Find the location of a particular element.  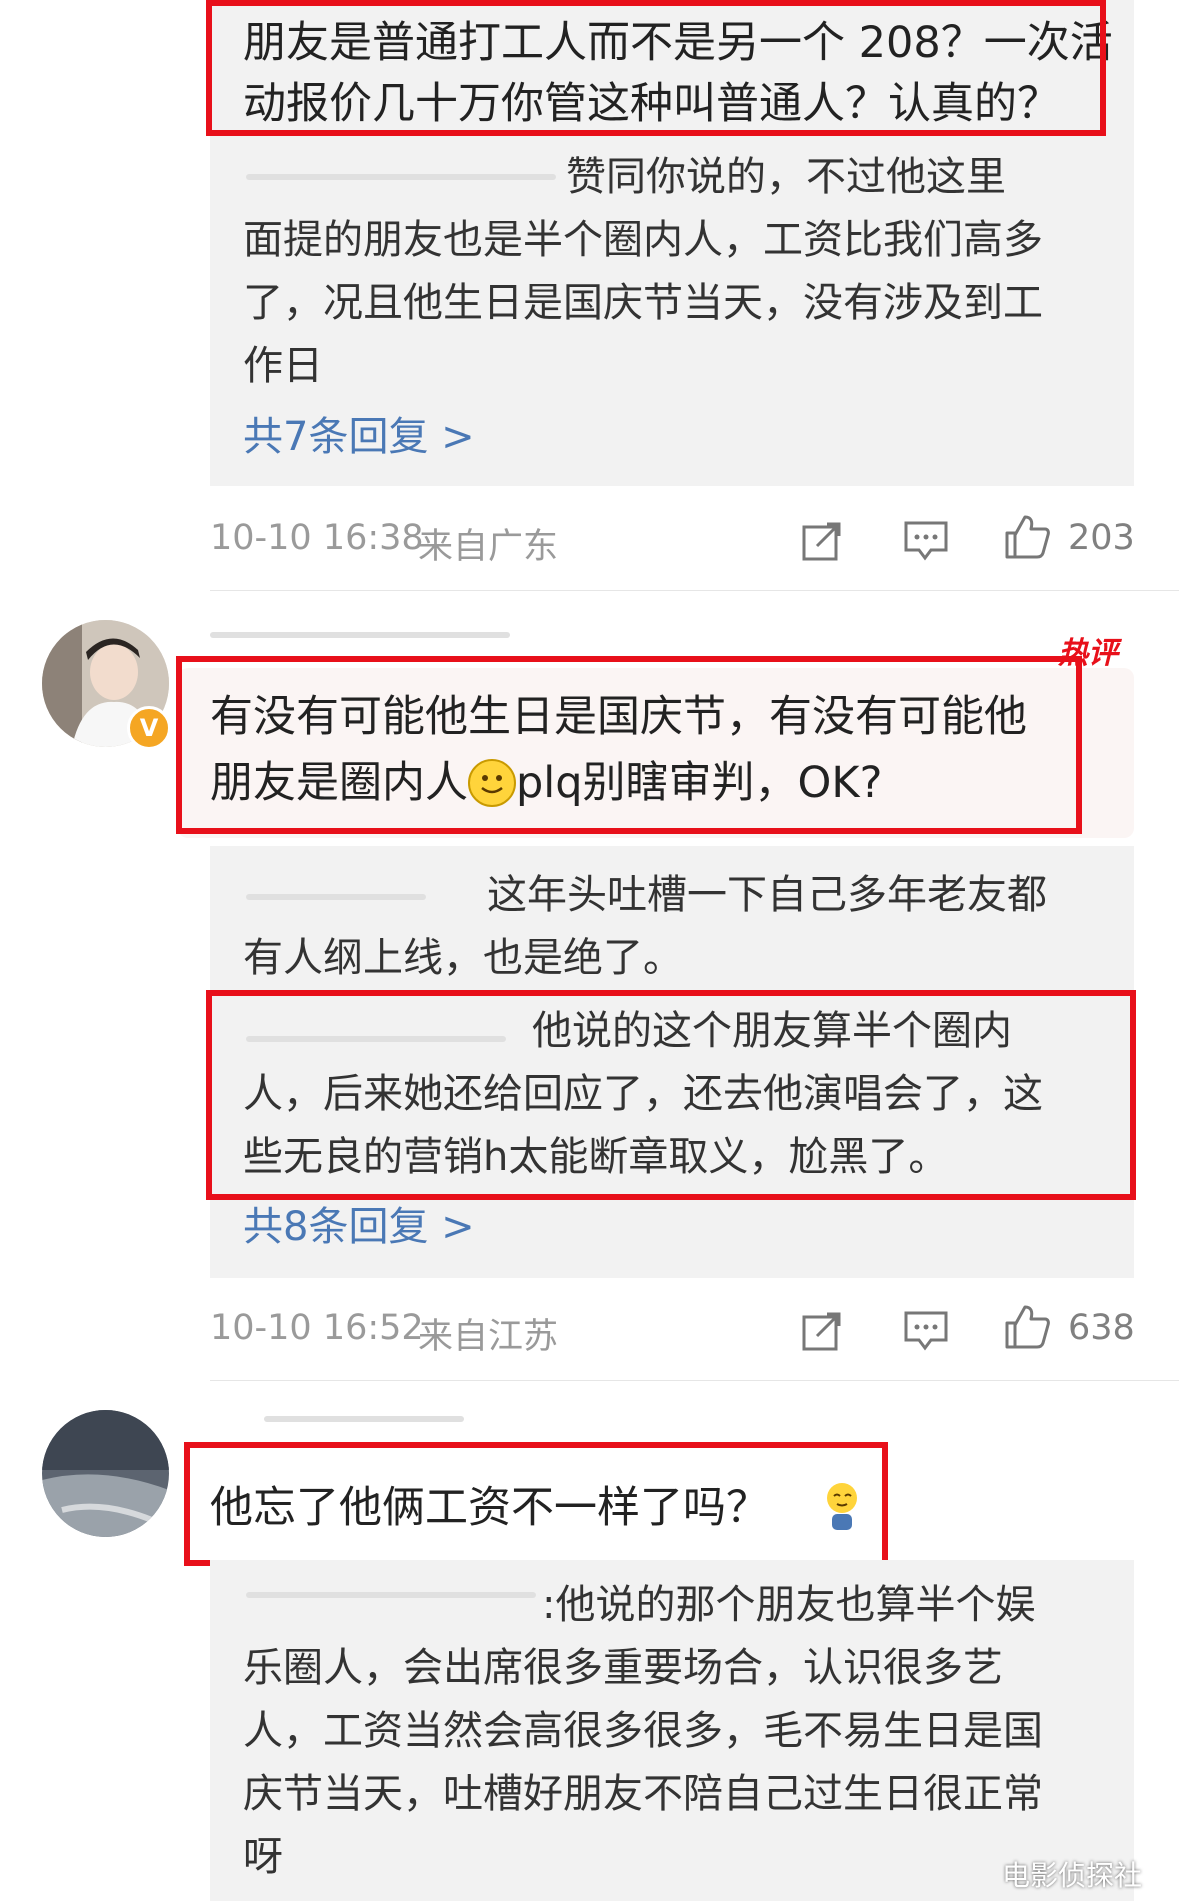

comment3-reply-line3: 人，工资当然会高很多很多，毛不易生日是国 is located at coordinates (643, 1731).